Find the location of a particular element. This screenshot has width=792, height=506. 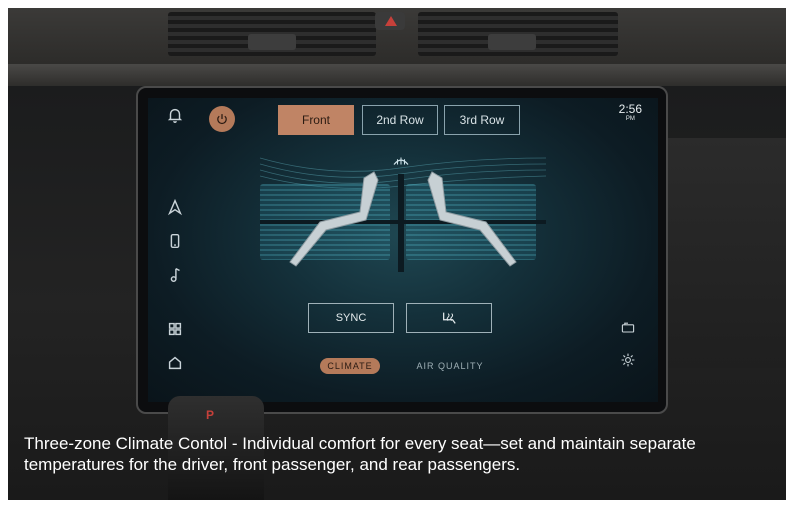

bell-icon is located at coordinates (175, 115).